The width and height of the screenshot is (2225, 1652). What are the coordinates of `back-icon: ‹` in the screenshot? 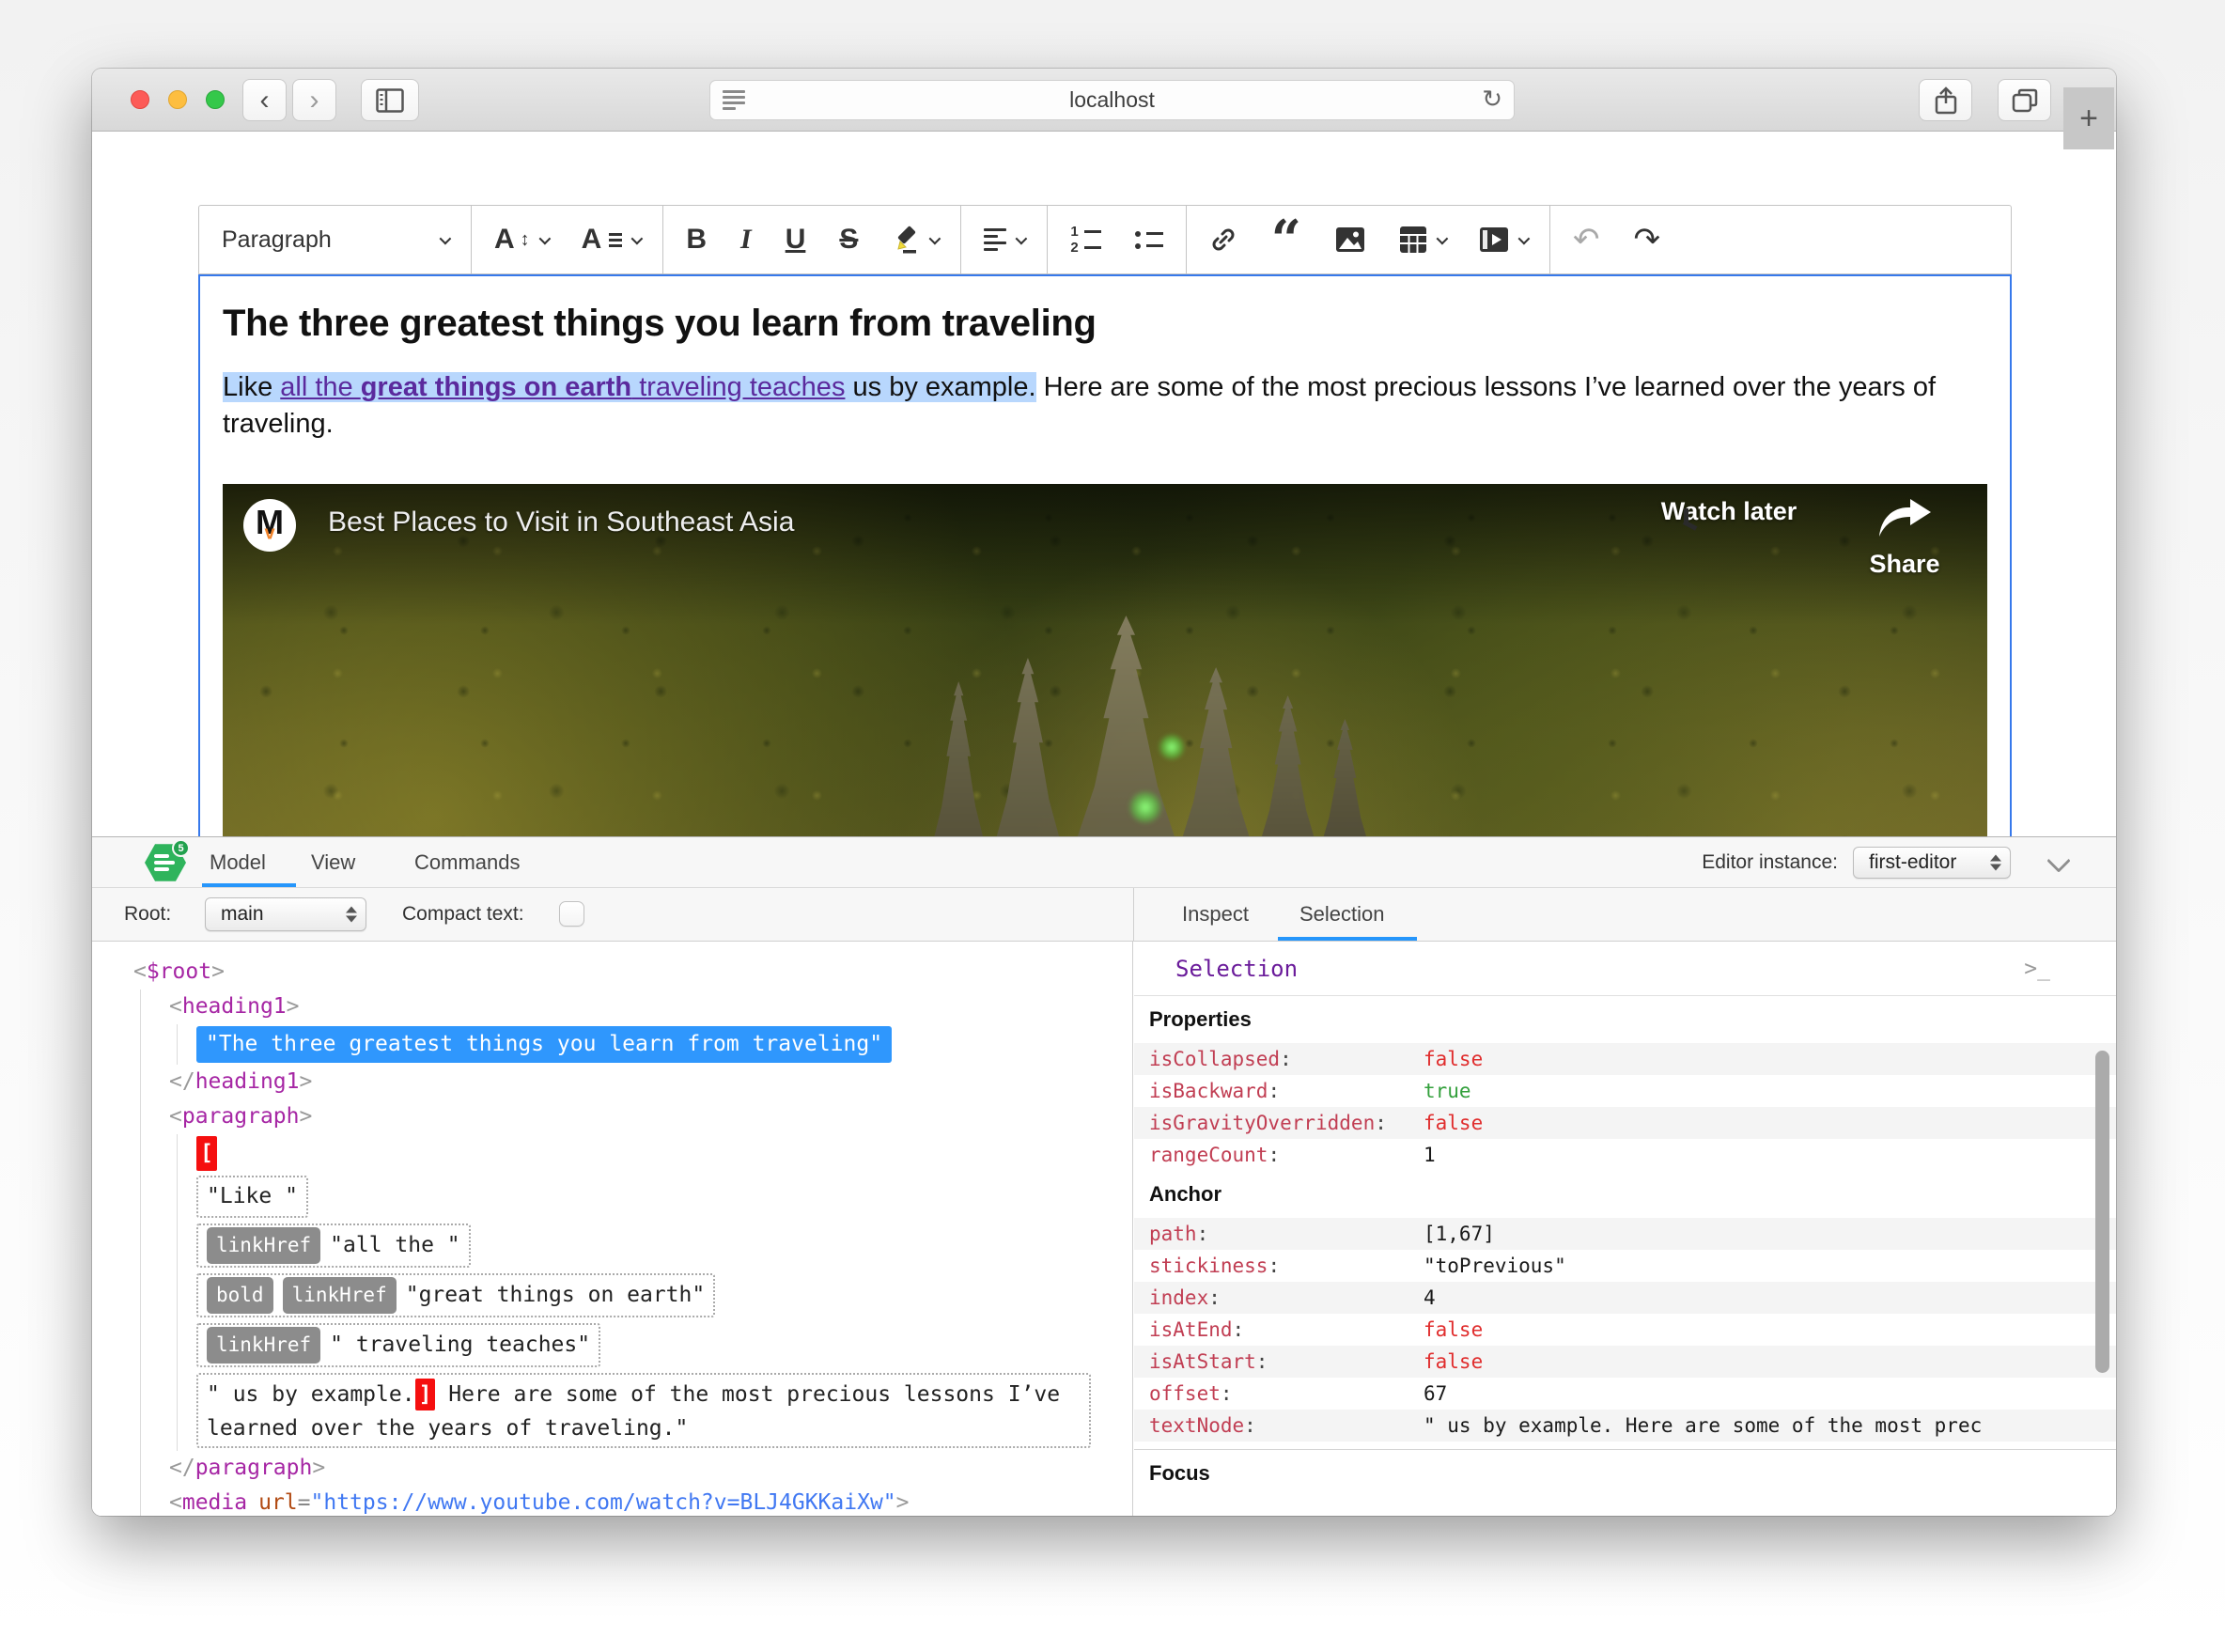 It's located at (264, 100).